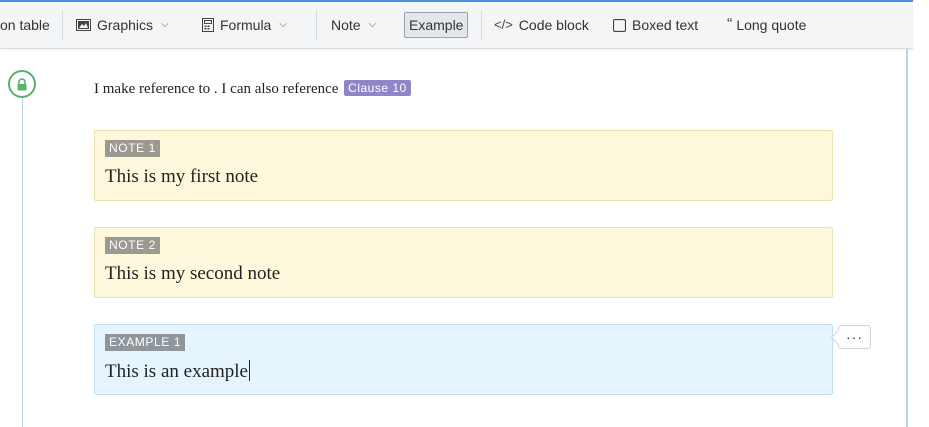 Image resolution: width=929 pixels, height=427 pixels. What do you see at coordinates (377, 88) in the screenshot?
I see `clause-reference-tag: Clause 10` at bounding box center [377, 88].